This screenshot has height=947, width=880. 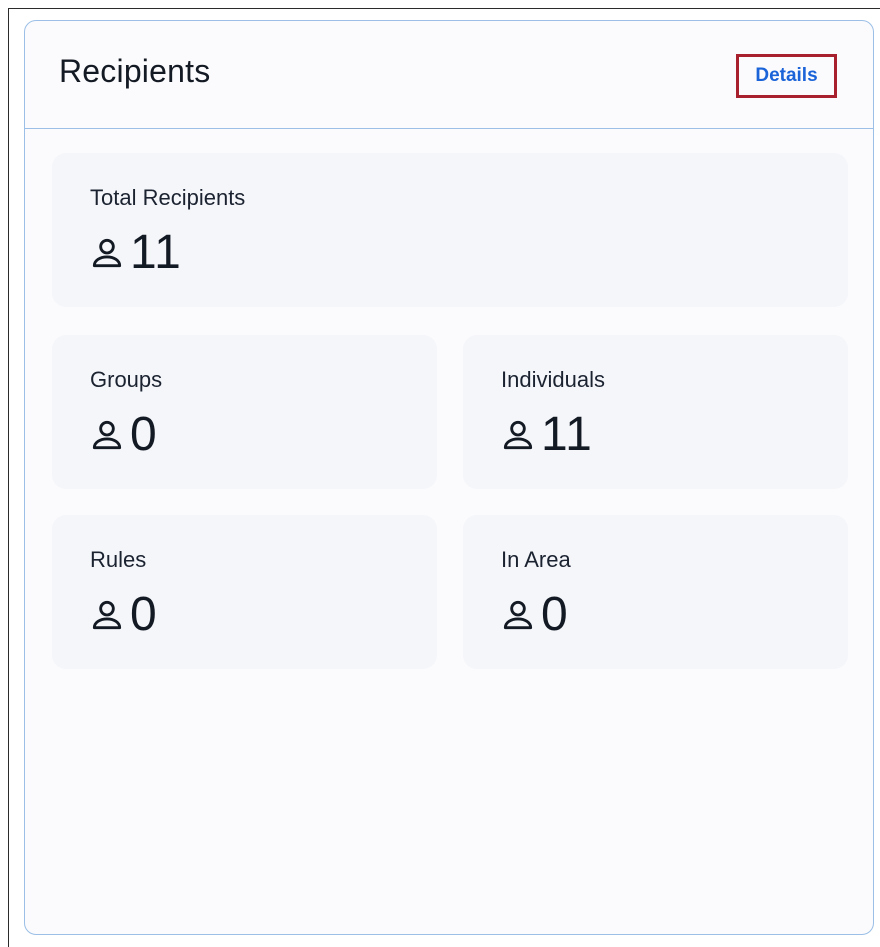 What do you see at coordinates (126, 379) in the screenshot?
I see `stat-label: Groups` at bounding box center [126, 379].